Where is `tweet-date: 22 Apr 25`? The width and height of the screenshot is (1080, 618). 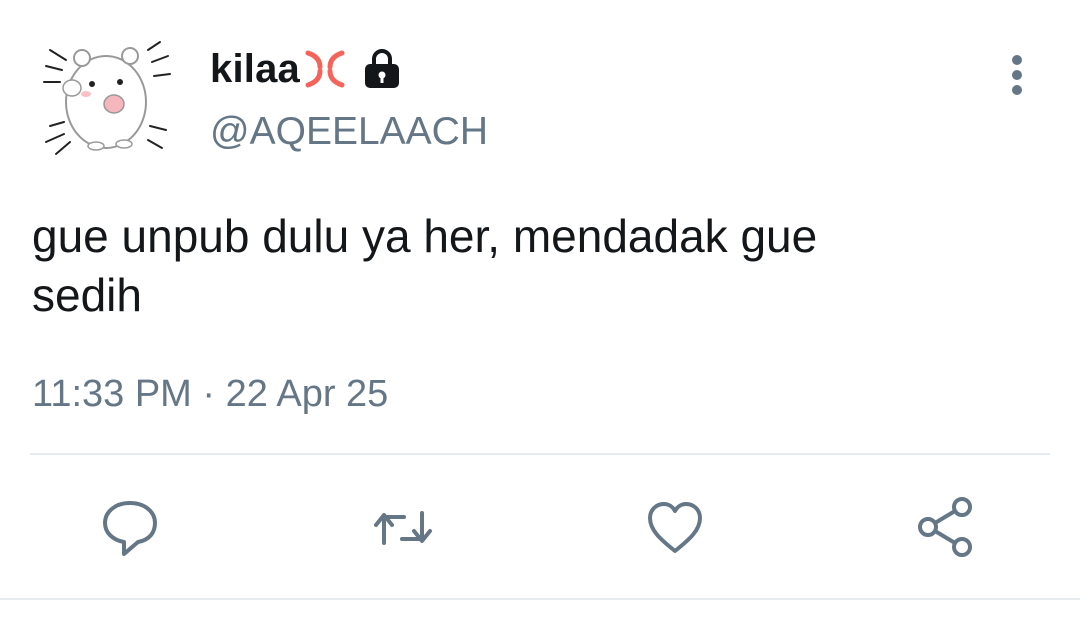 tweet-date: 22 Apr 25 is located at coordinates (307, 394).